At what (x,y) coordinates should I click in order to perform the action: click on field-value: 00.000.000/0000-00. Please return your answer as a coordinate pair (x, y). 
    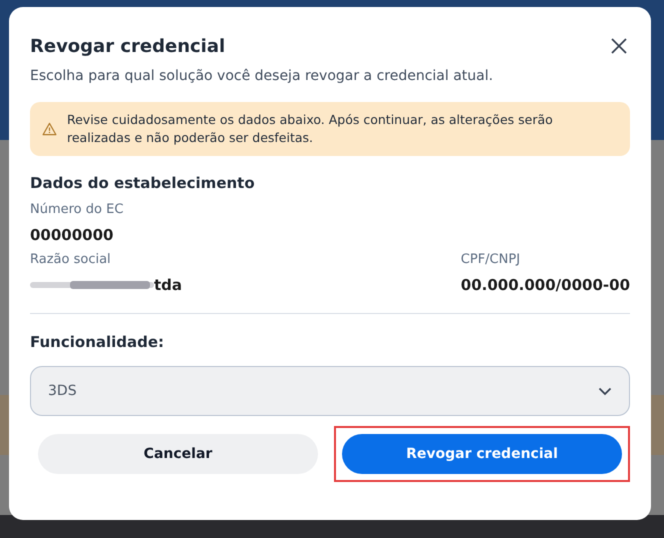
    Looking at the image, I should click on (545, 285).